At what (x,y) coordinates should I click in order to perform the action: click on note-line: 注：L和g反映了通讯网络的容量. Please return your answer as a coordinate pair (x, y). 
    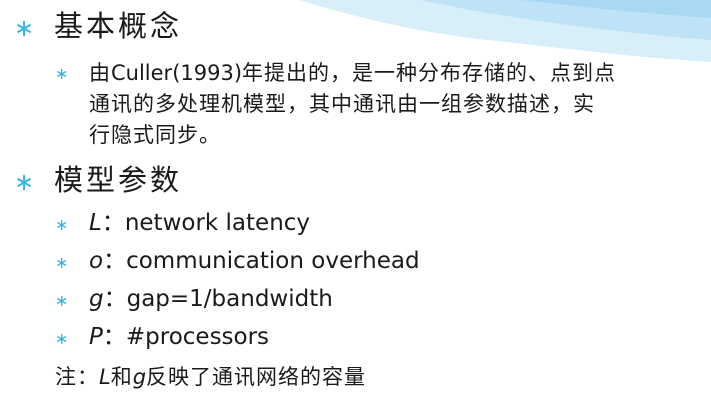
    Looking at the image, I should click on (210, 377).